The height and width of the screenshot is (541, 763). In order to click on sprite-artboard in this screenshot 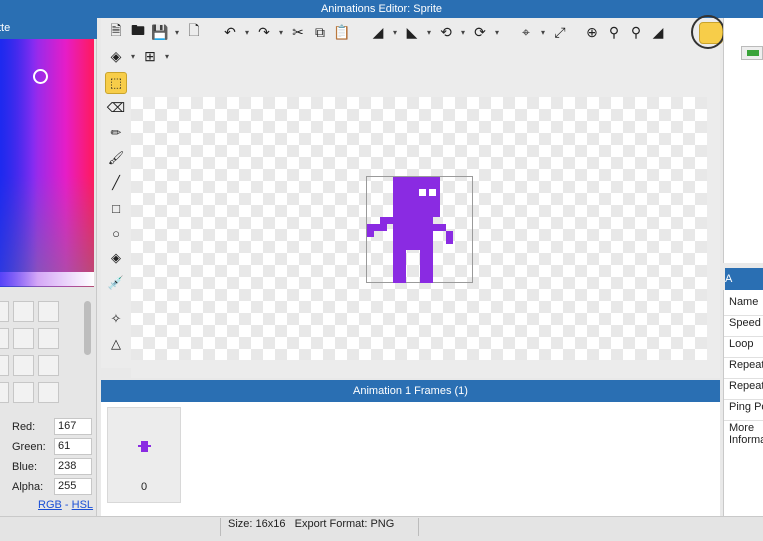, I will do `click(419, 229)`.